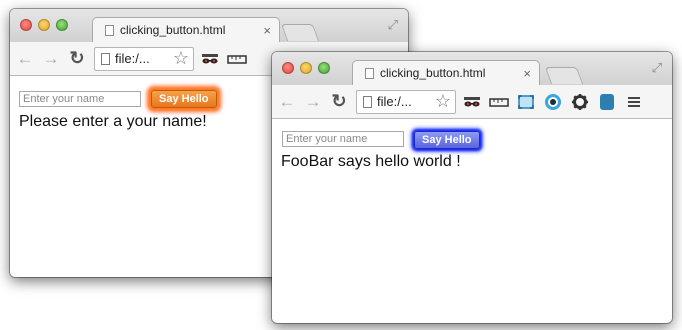 The width and height of the screenshot is (682, 330). What do you see at coordinates (553, 102) in the screenshot?
I see `eye-extension-icon` at bounding box center [553, 102].